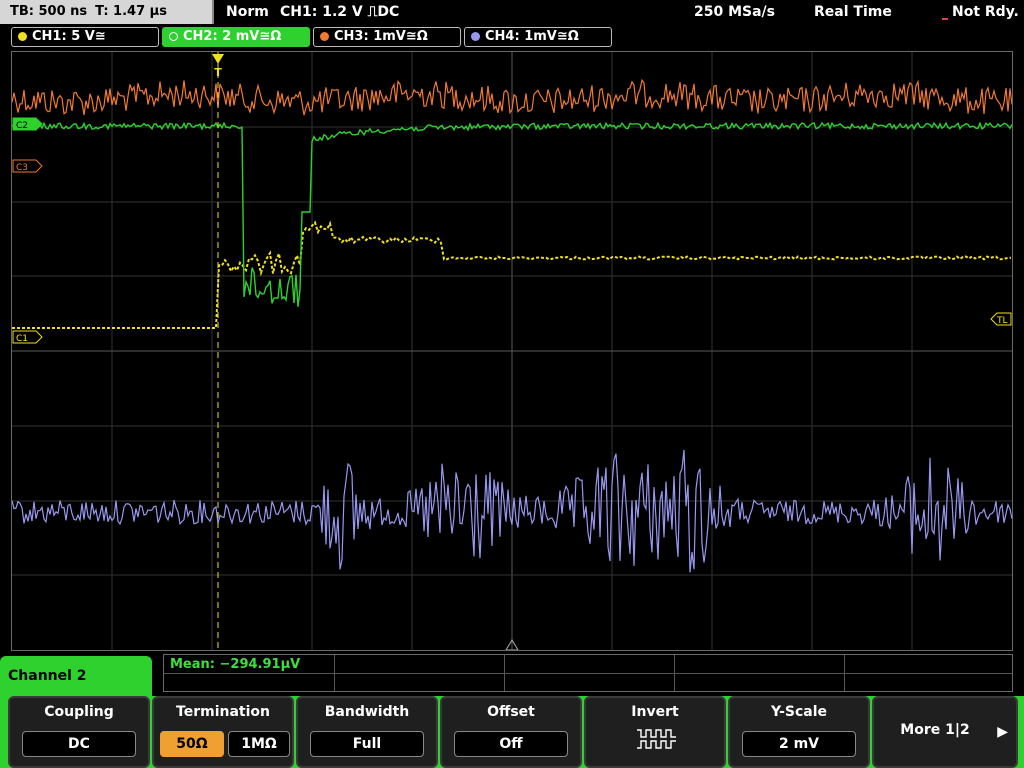  Describe the element at coordinates (324, 36) in the screenshot. I see `ch3-color-icon` at that location.